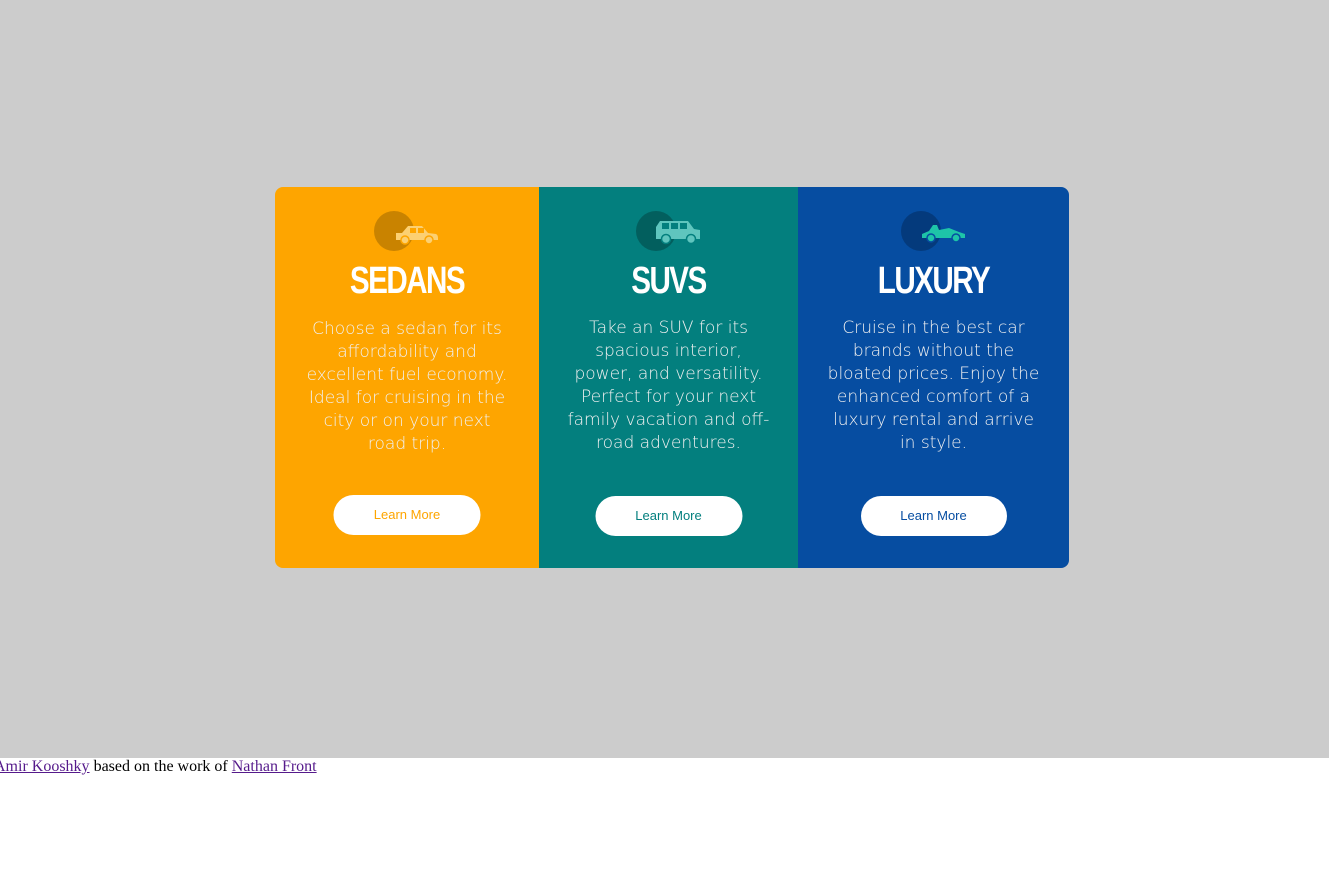 Image resolution: width=1329 pixels, height=880 pixels. I want to click on sedan-car-icon, so click(407, 231).